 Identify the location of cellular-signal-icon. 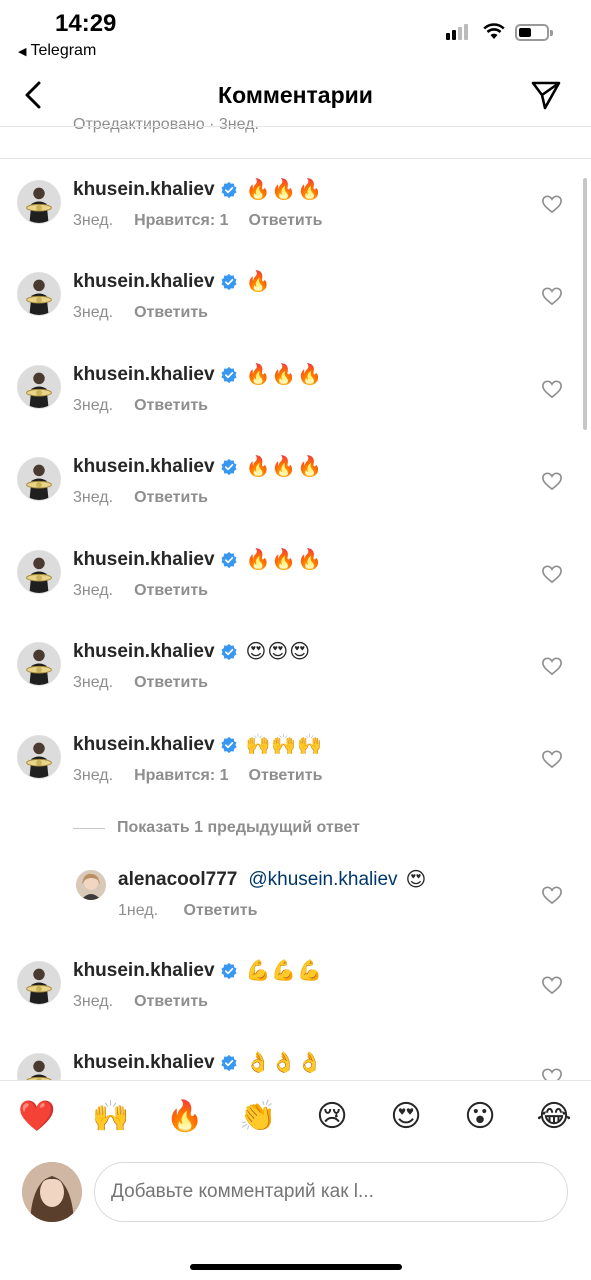
(457, 32).